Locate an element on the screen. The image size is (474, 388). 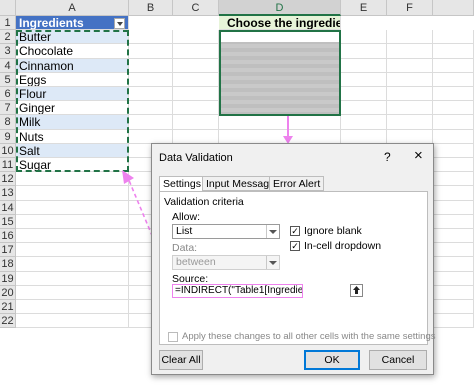
collapse-dialog-button is located at coordinates (356, 290).